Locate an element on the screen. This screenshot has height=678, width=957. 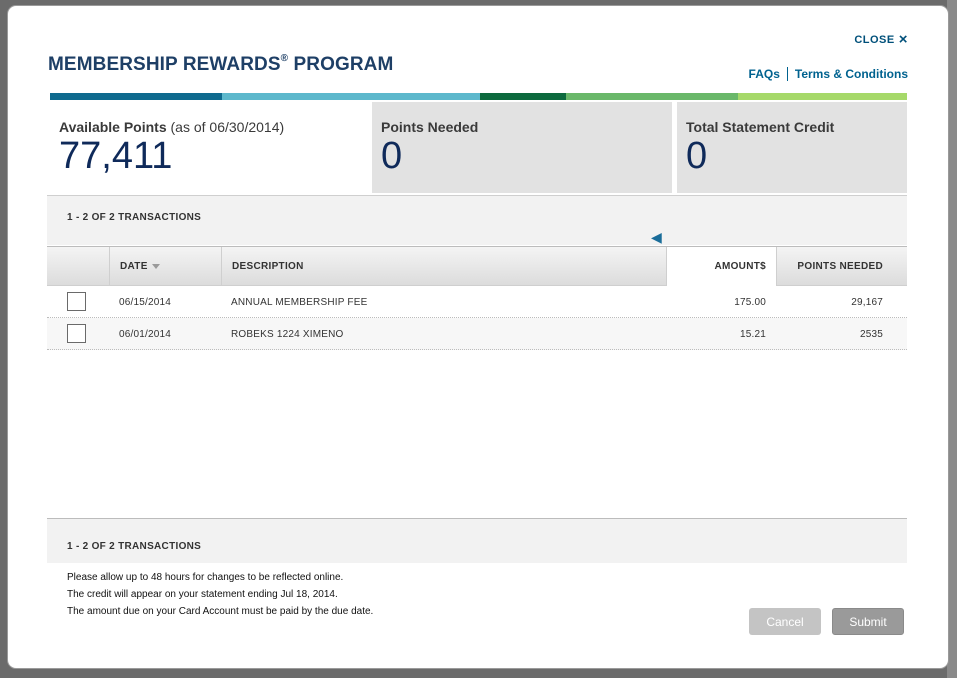
date-column-header: DATE is located at coordinates (165, 266).